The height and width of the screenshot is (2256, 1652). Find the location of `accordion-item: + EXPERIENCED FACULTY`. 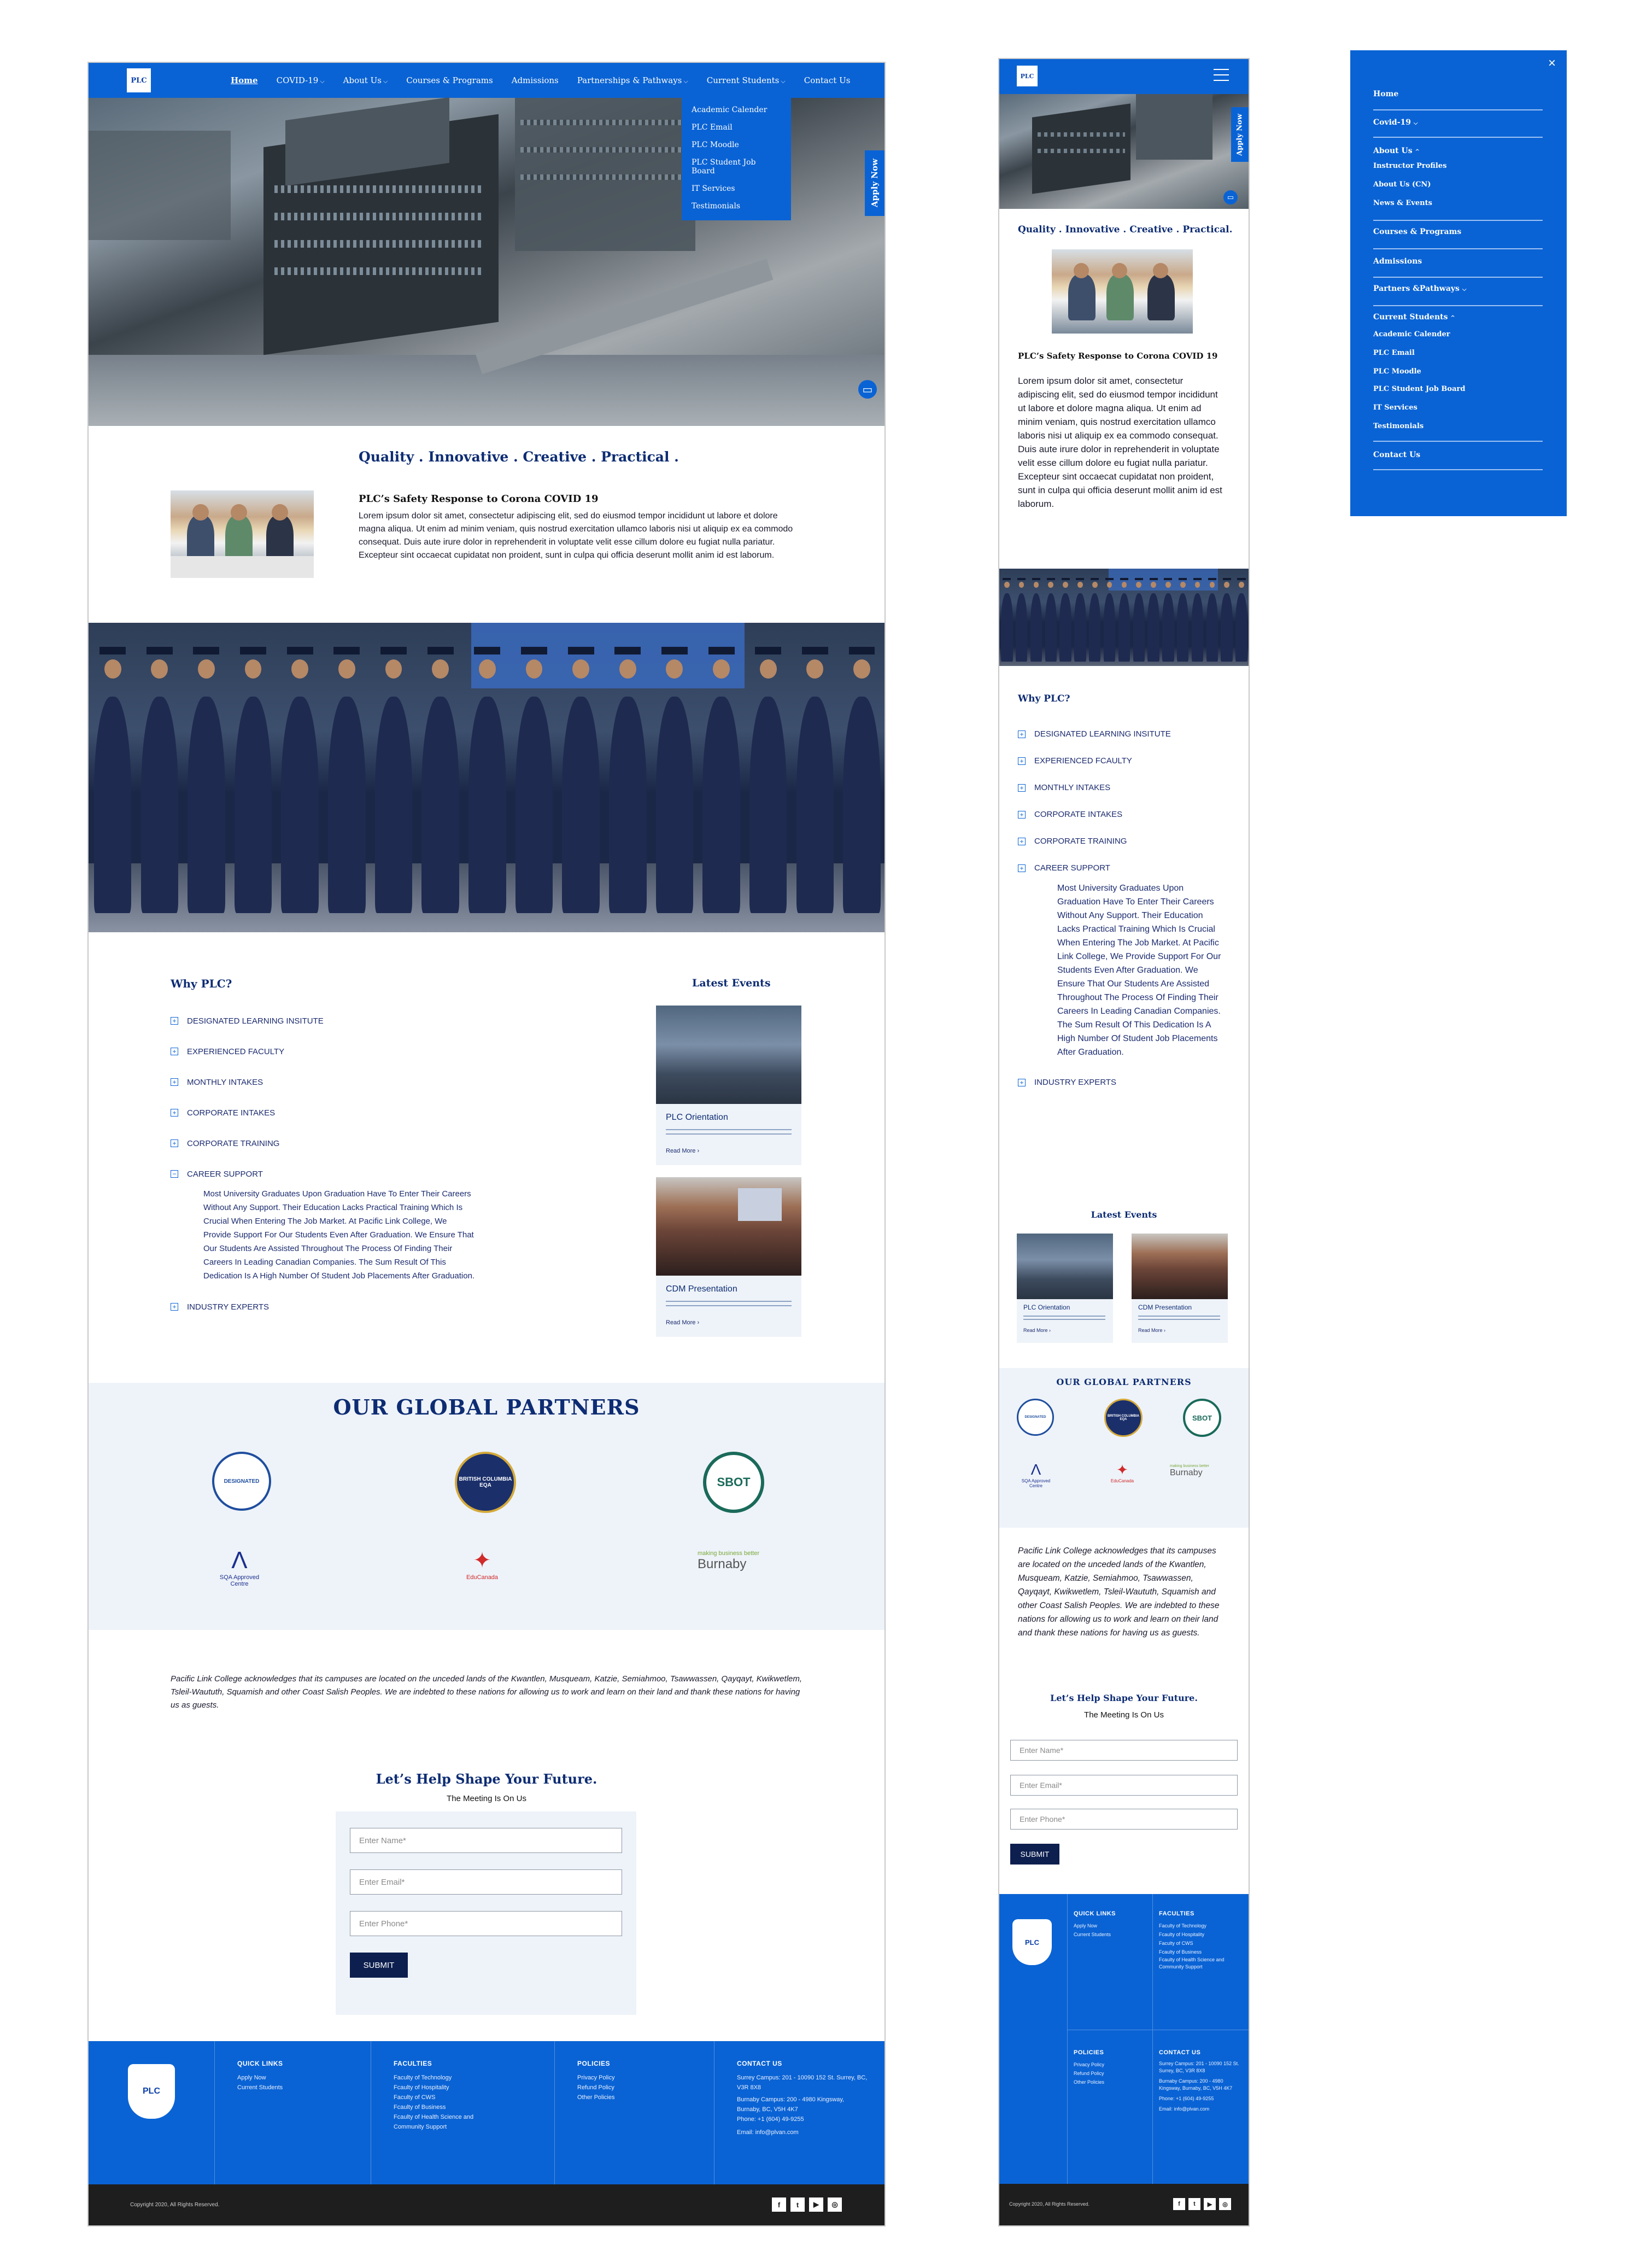

accordion-item: + EXPERIENCED FACULTY is located at coordinates (362, 1051).